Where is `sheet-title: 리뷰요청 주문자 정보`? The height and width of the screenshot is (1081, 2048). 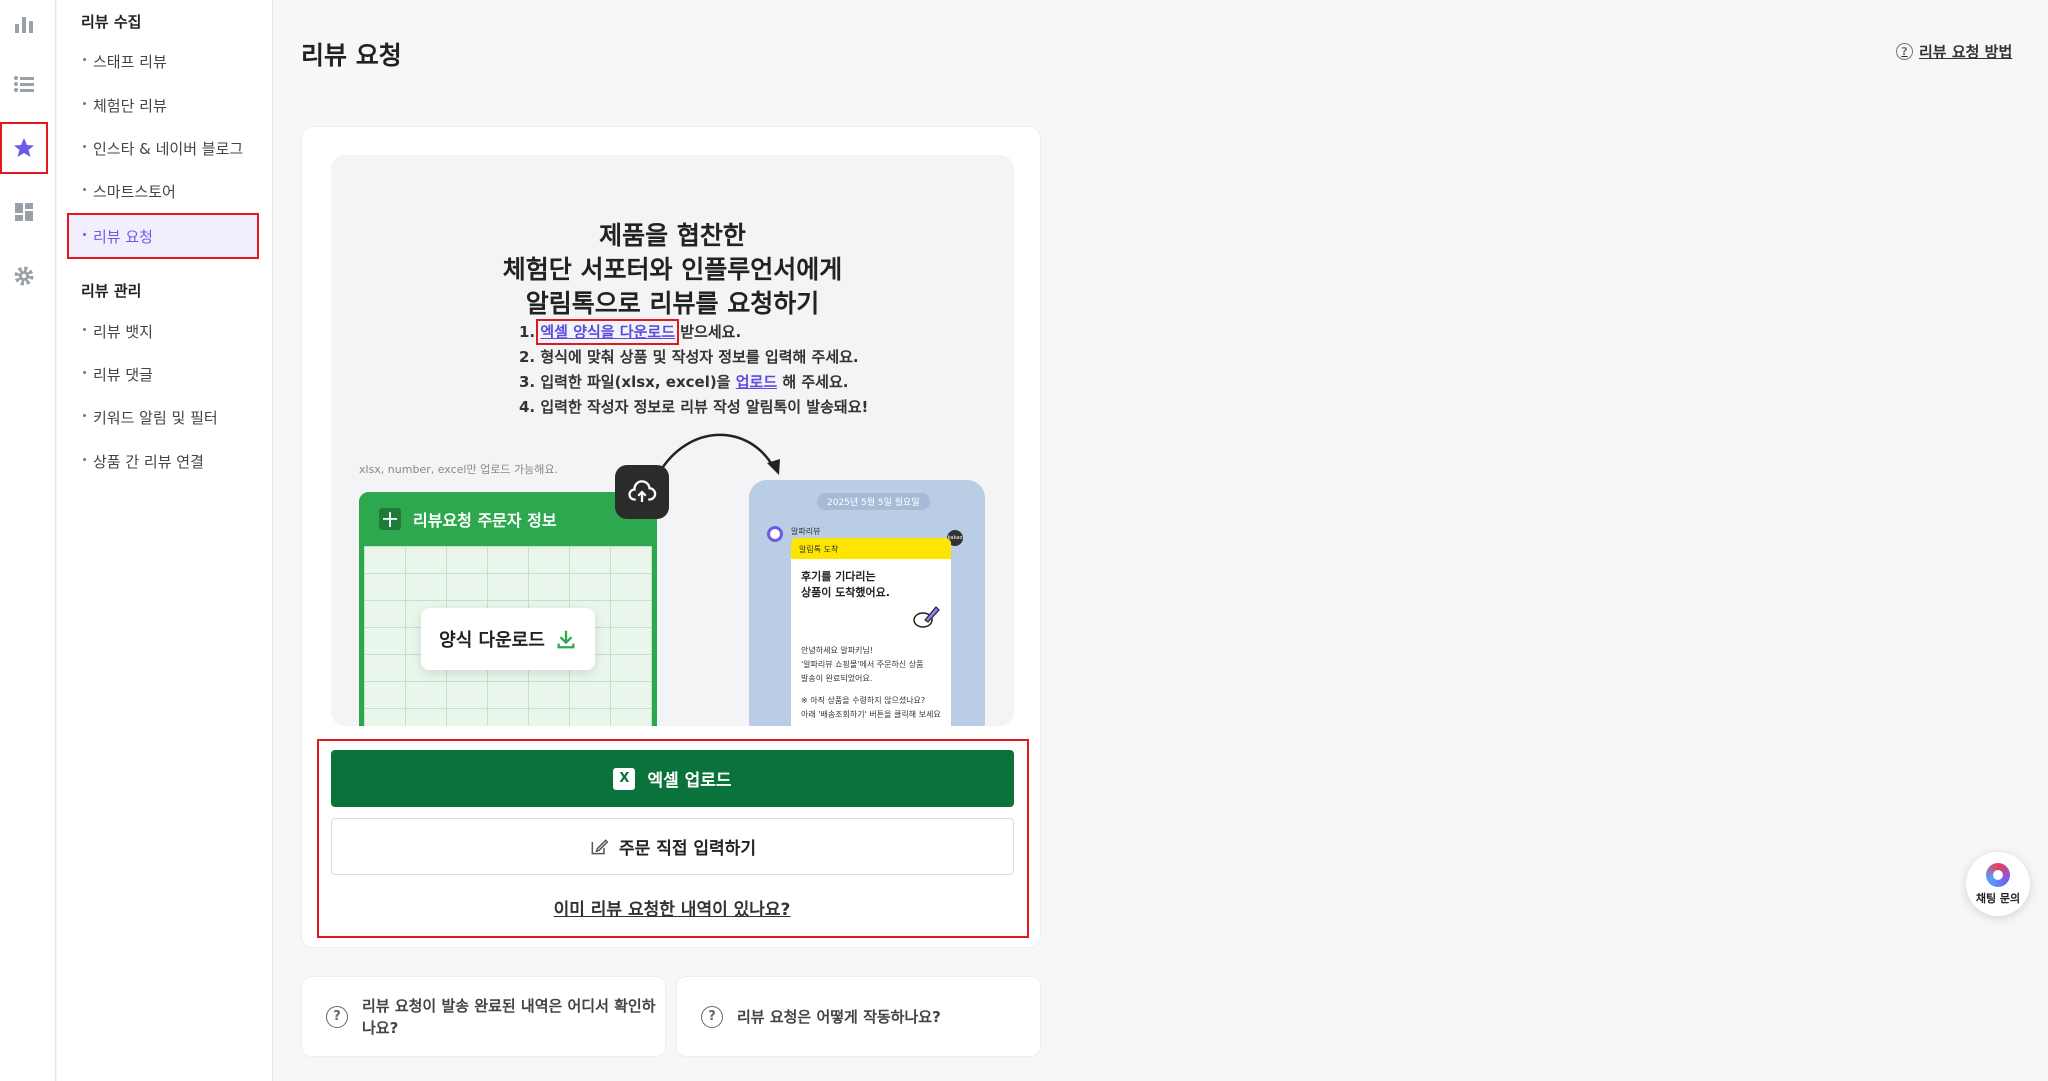 sheet-title: 리뷰요청 주문자 정보 is located at coordinates (485, 520).